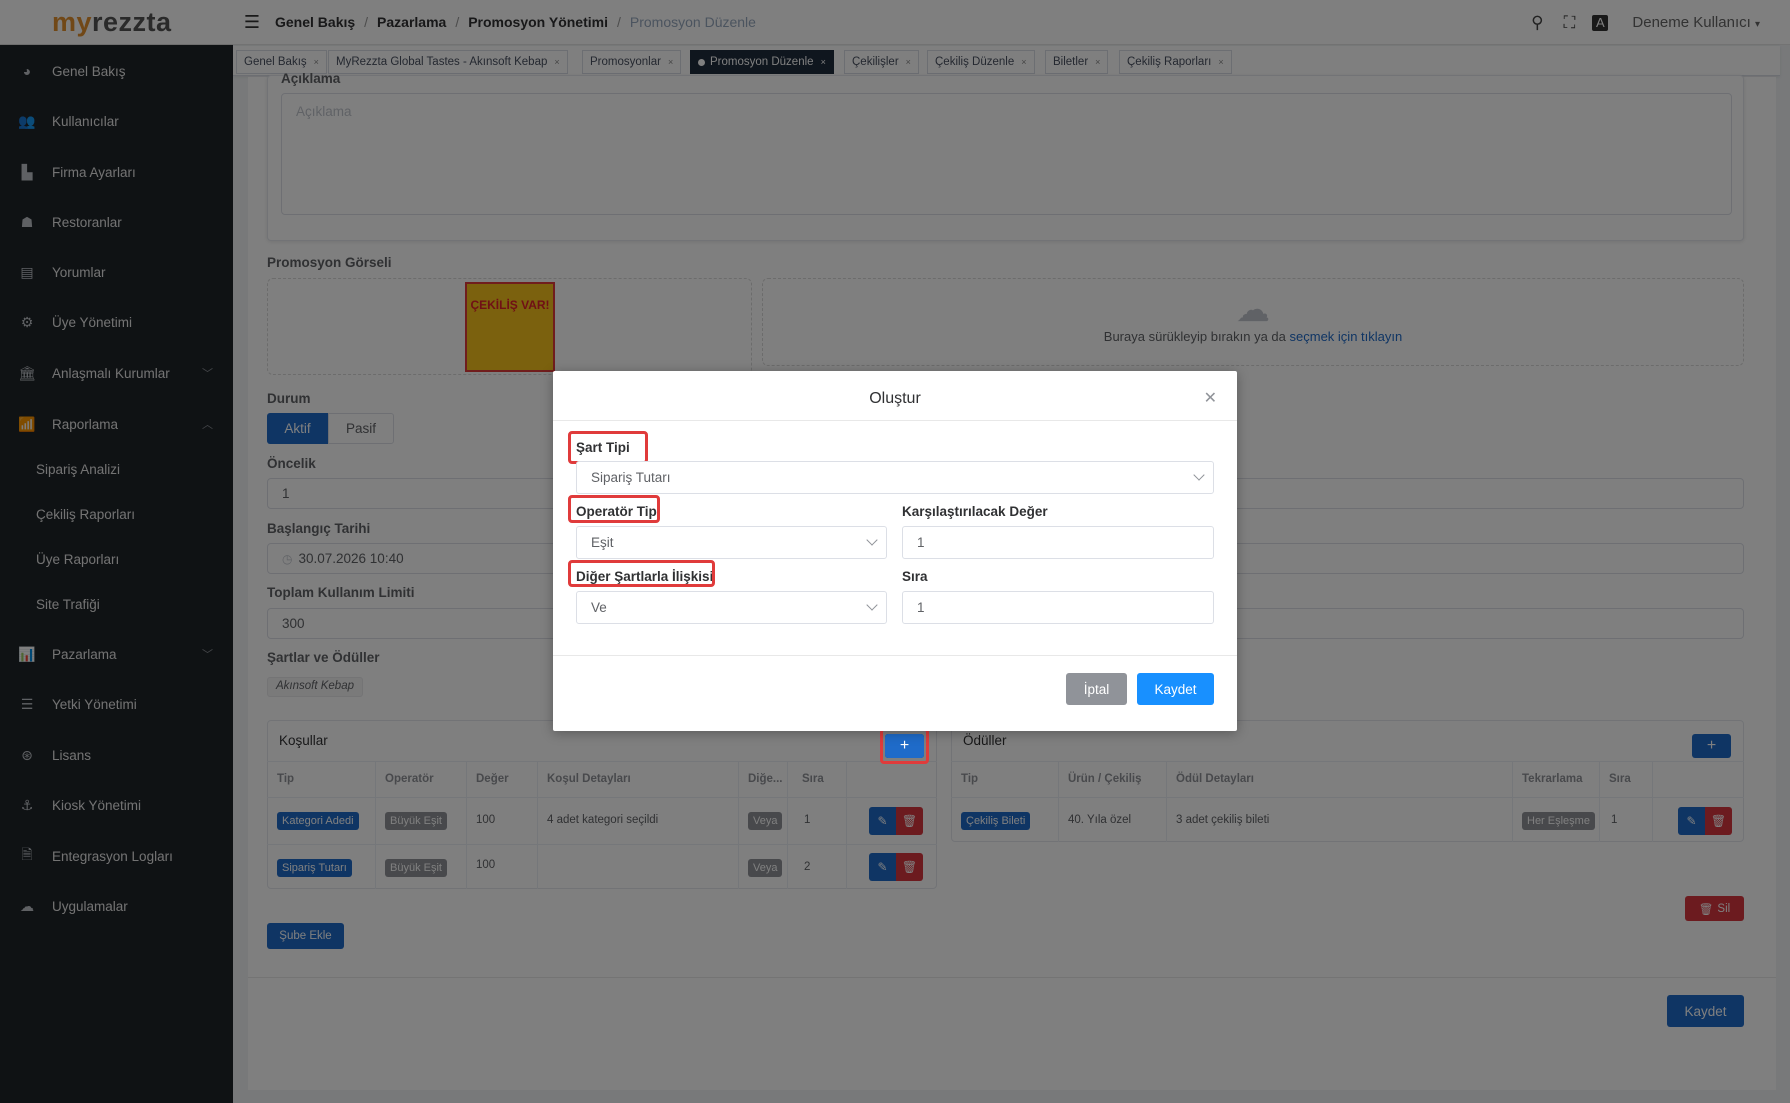 The image size is (1790, 1103). I want to click on order-input: 1, so click(1058, 607).